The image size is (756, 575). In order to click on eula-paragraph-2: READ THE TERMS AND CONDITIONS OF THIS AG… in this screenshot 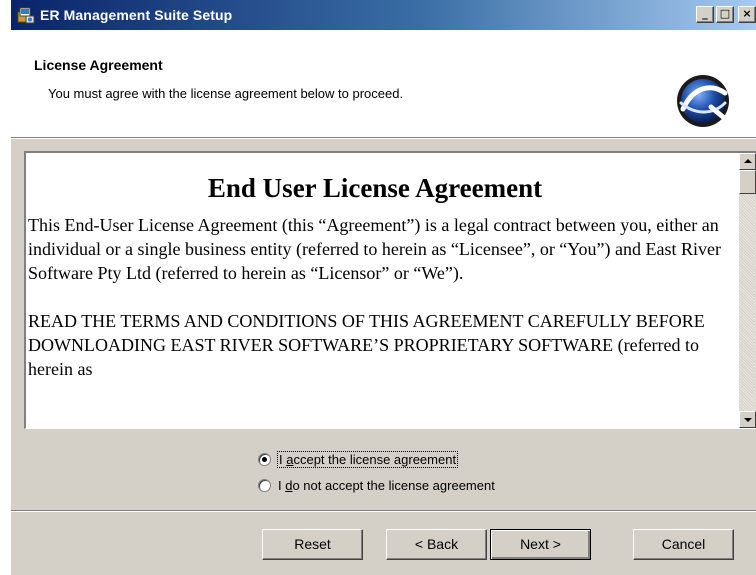, I will do `click(366, 345)`.